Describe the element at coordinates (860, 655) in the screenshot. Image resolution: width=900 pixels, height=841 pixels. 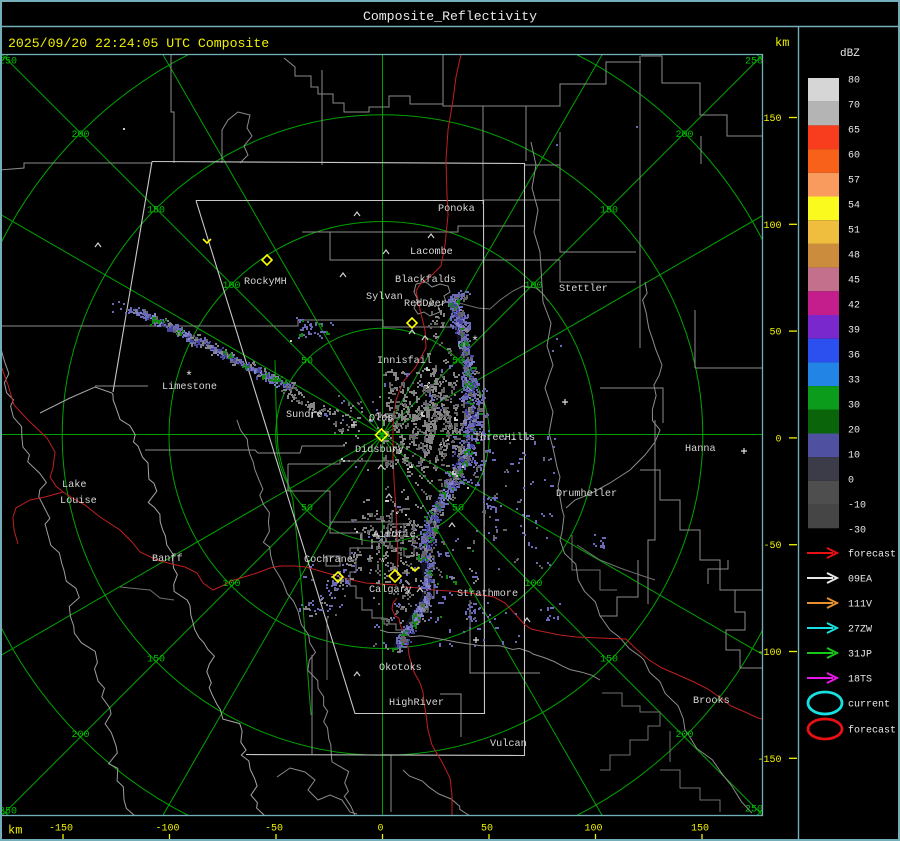
I see `svg-text: 31JP` at that location.